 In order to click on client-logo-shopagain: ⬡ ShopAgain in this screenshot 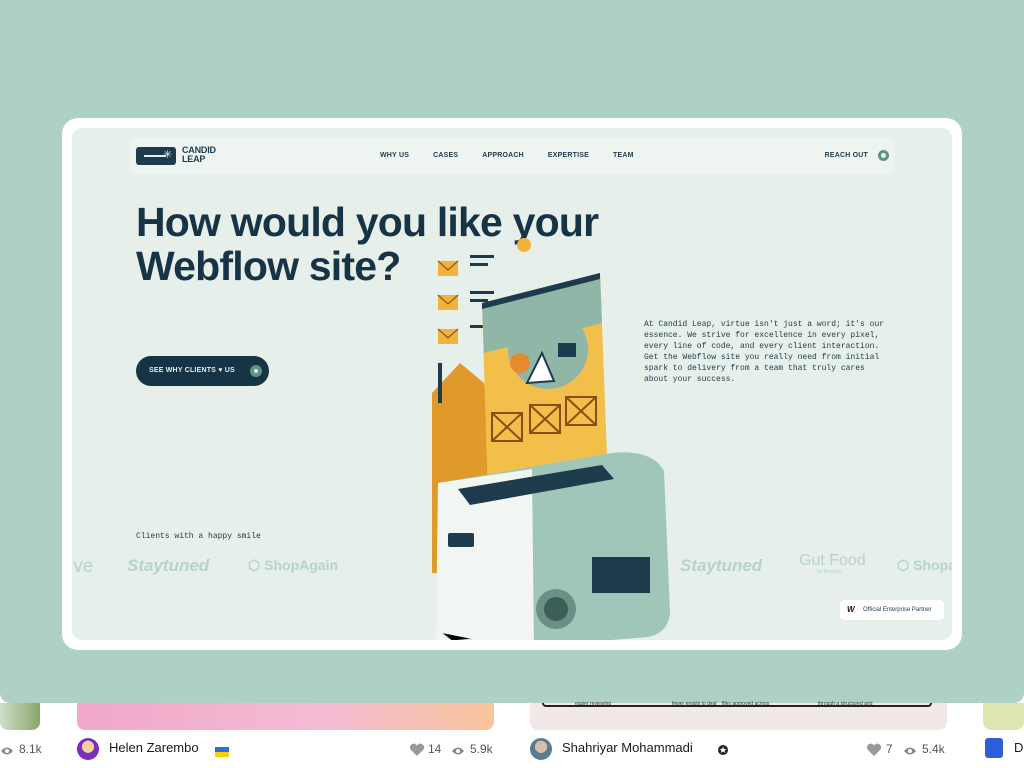, I will do `click(293, 565)`.